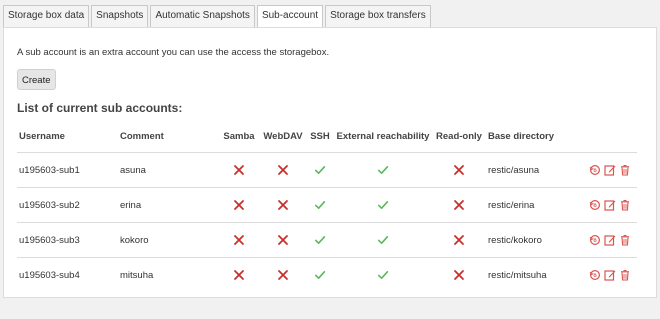 The width and height of the screenshot is (660, 319). I want to click on create-button: Create, so click(36, 79).